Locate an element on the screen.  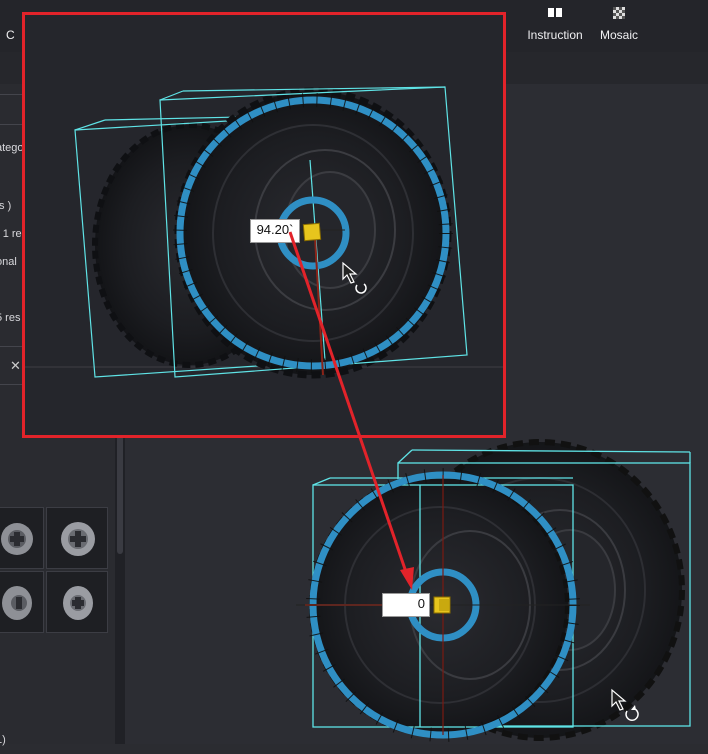
mosaic-button: Mosaic is located at coordinates (619, 24).